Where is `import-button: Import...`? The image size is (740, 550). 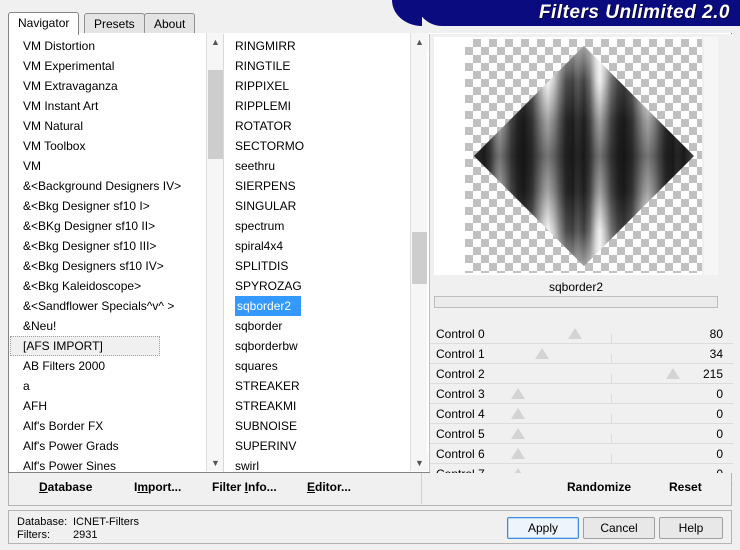 import-button: Import... is located at coordinates (157, 487).